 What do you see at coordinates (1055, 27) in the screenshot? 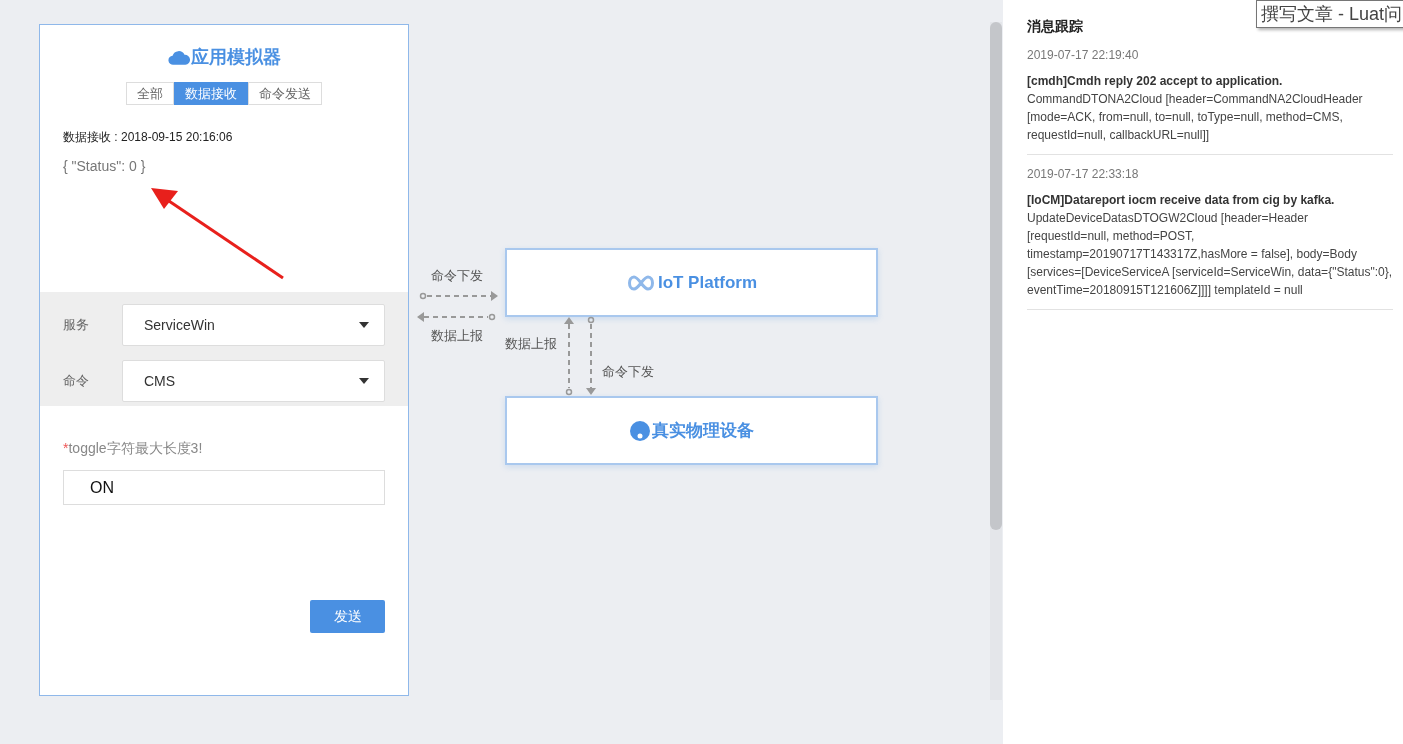
I see `trace-title: 消息跟踪` at bounding box center [1055, 27].